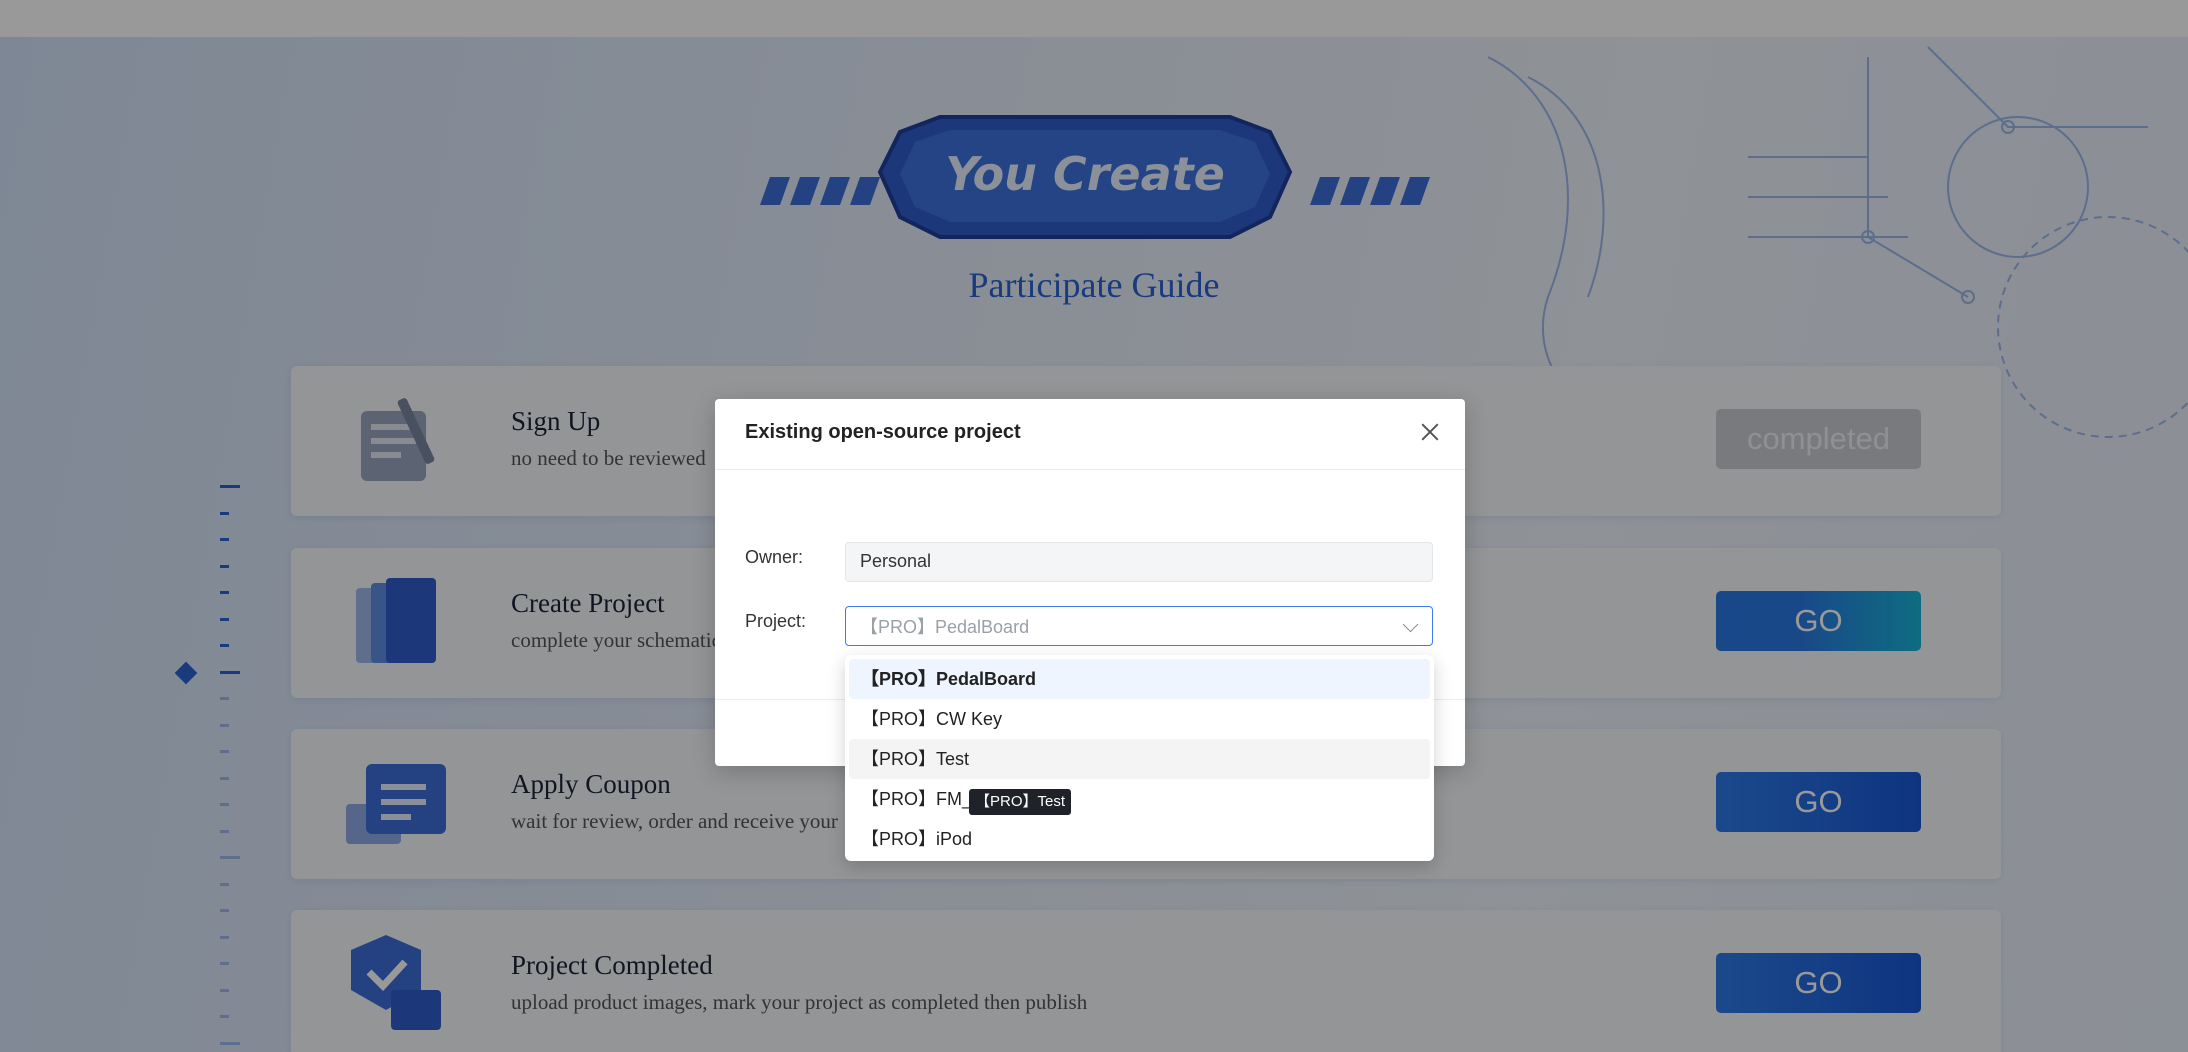 The width and height of the screenshot is (2188, 1052). Describe the element at coordinates (1139, 719) in the screenshot. I see `dropdown-option: 【PRO】CW Key` at that location.